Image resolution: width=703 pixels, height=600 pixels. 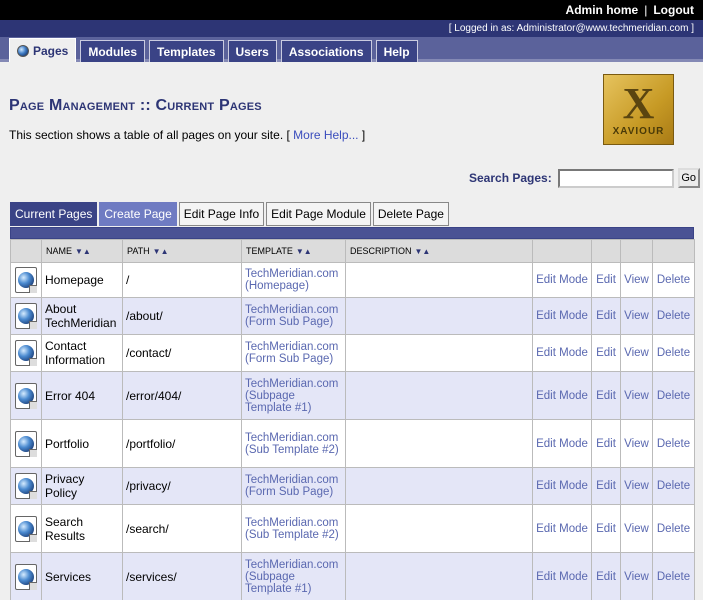 I want to click on template-column-header: TEMPLATE ▼▲, so click(x=293, y=251).